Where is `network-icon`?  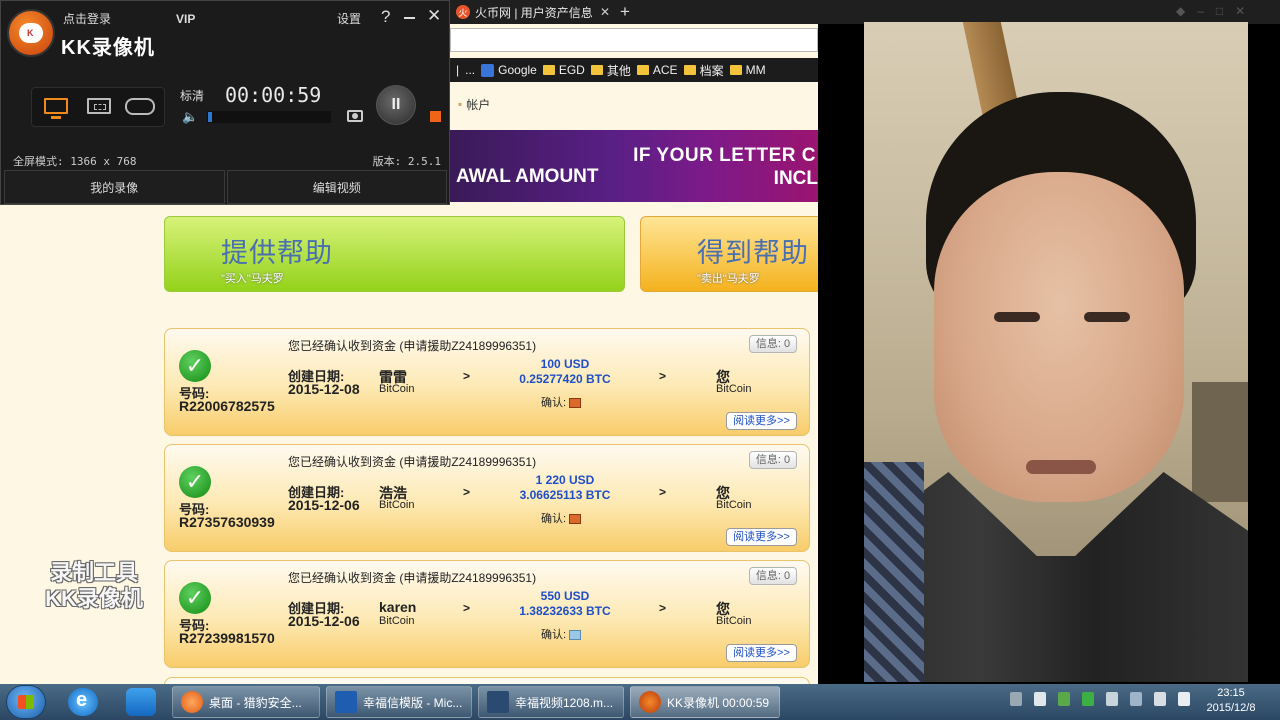
network-icon is located at coordinates (1136, 699).